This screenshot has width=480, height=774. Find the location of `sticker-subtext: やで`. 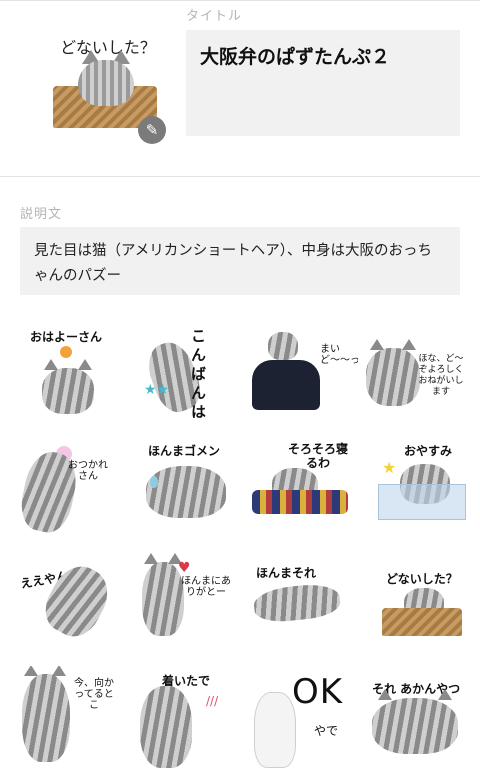

sticker-subtext: やで is located at coordinates (326, 731).